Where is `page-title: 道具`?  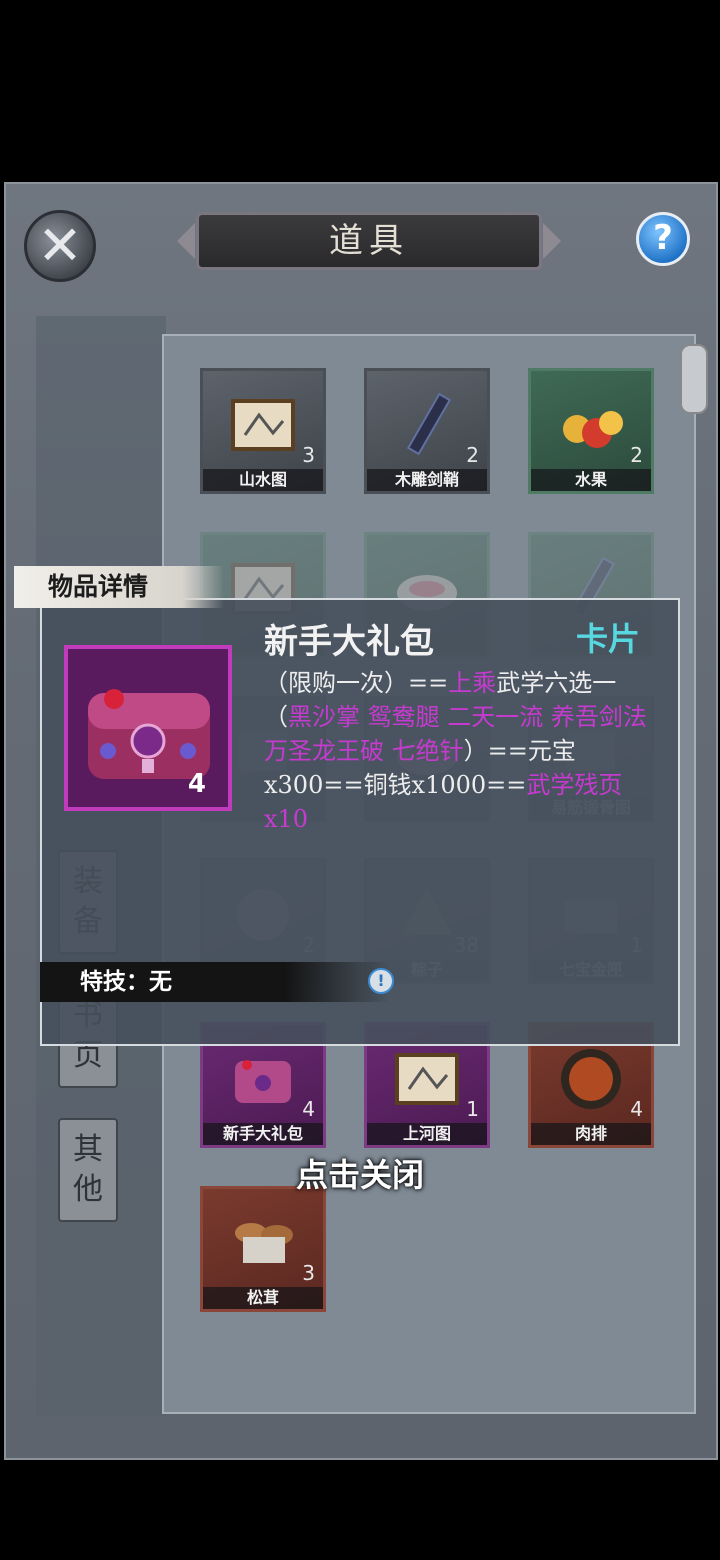
page-title: 道具 is located at coordinates (369, 241).